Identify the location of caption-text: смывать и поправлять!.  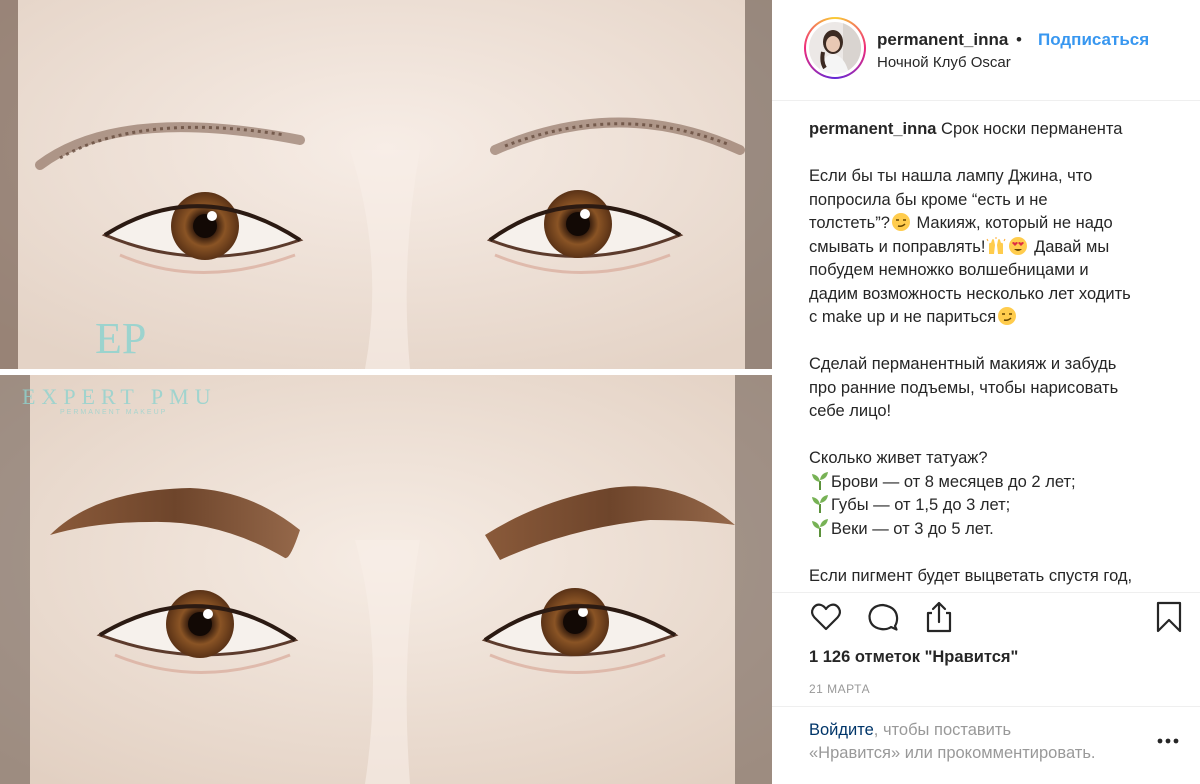
(897, 246).